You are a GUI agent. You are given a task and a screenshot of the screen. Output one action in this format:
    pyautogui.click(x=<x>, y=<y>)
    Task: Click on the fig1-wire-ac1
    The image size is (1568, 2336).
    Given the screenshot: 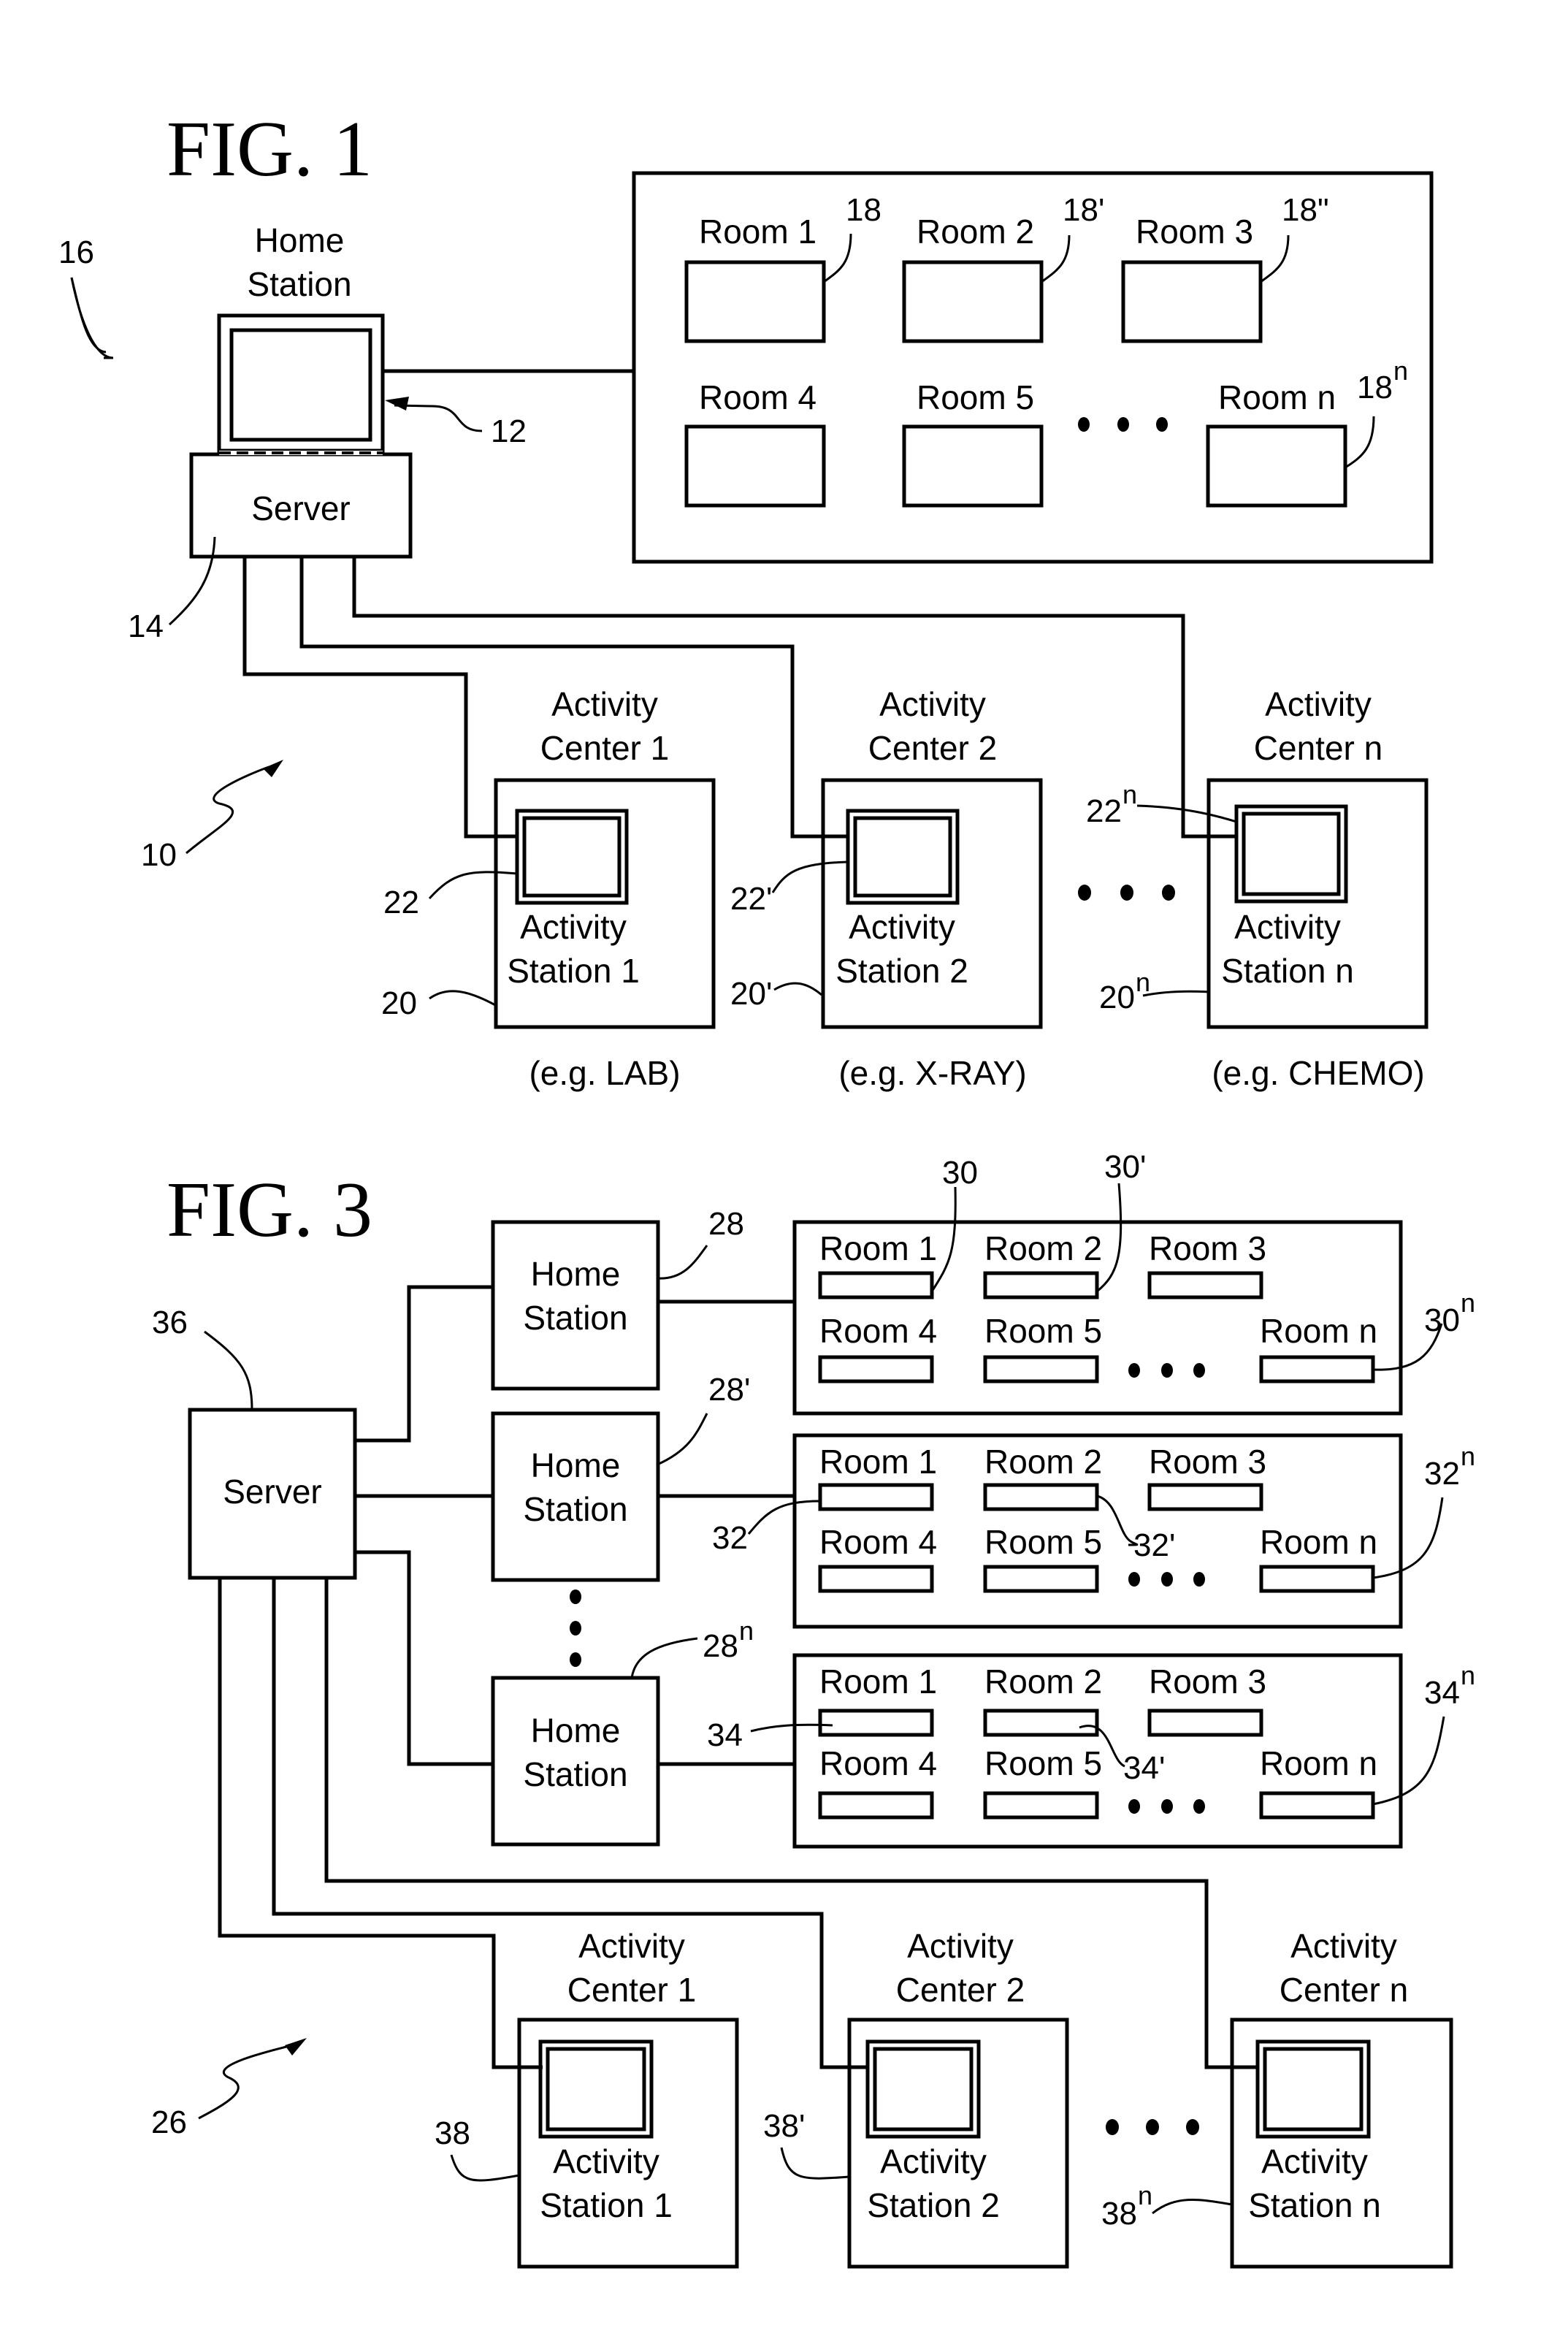 What is the action you would take?
    pyautogui.click(x=380, y=698)
    